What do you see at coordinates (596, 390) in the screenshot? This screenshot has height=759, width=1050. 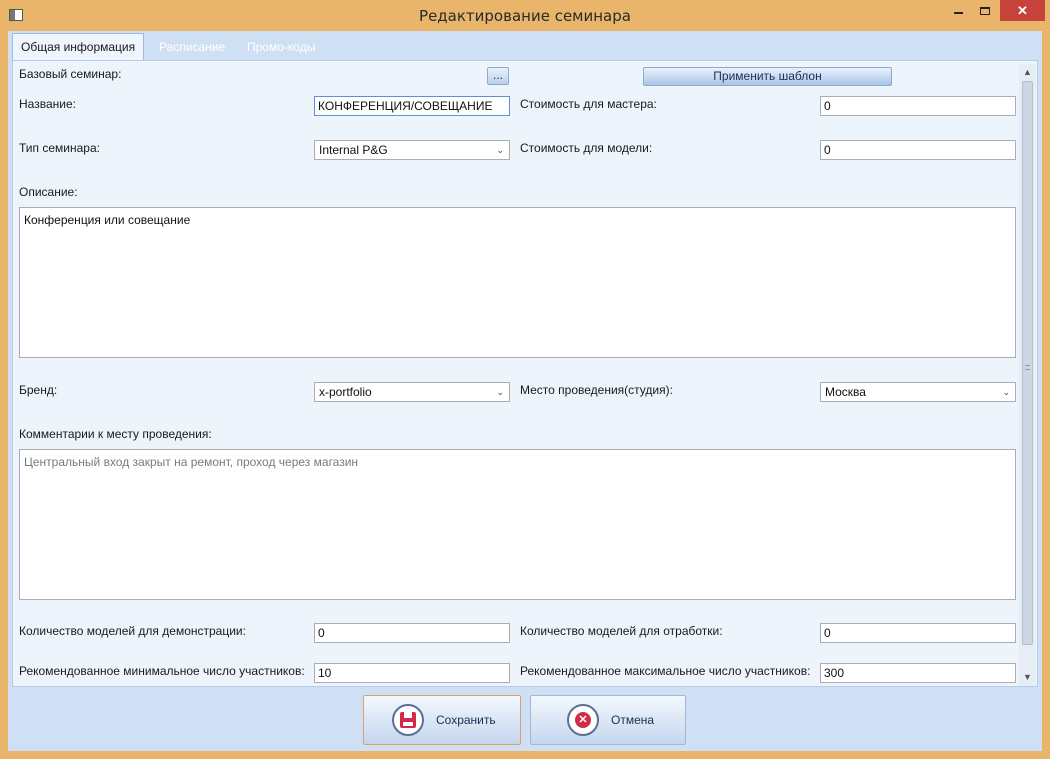 I see `venue-label: Место проведения(студия):` at bounding box center [596, 390].